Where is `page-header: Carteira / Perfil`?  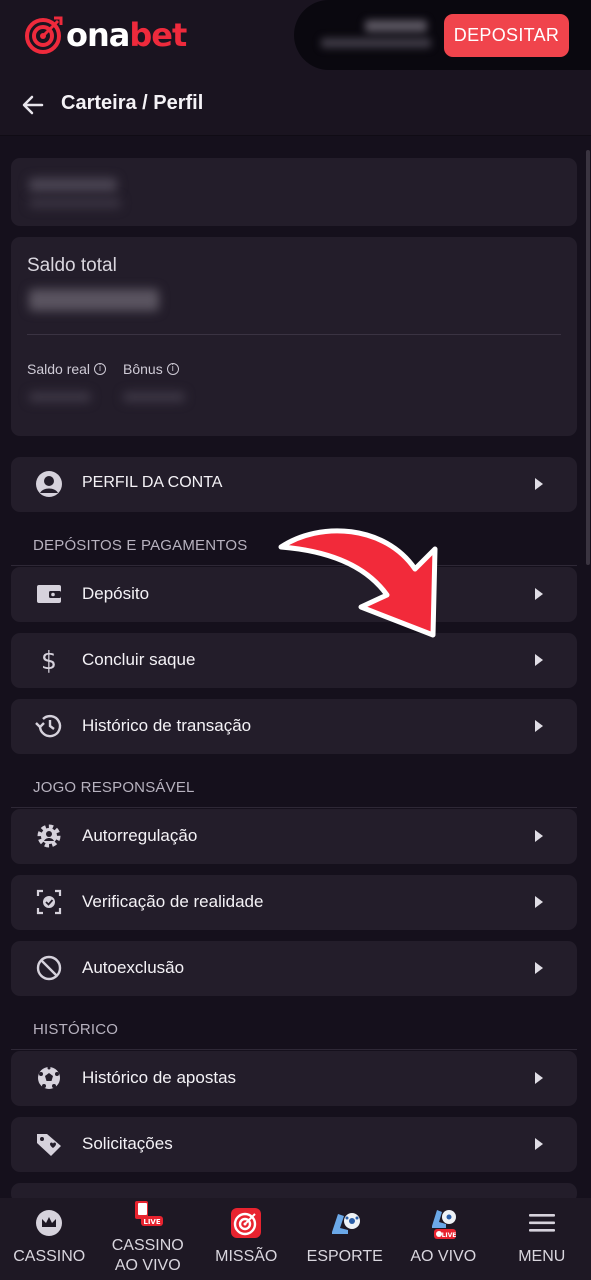 page-header: Carteira / Perfil is located at coordinates (295, 104).